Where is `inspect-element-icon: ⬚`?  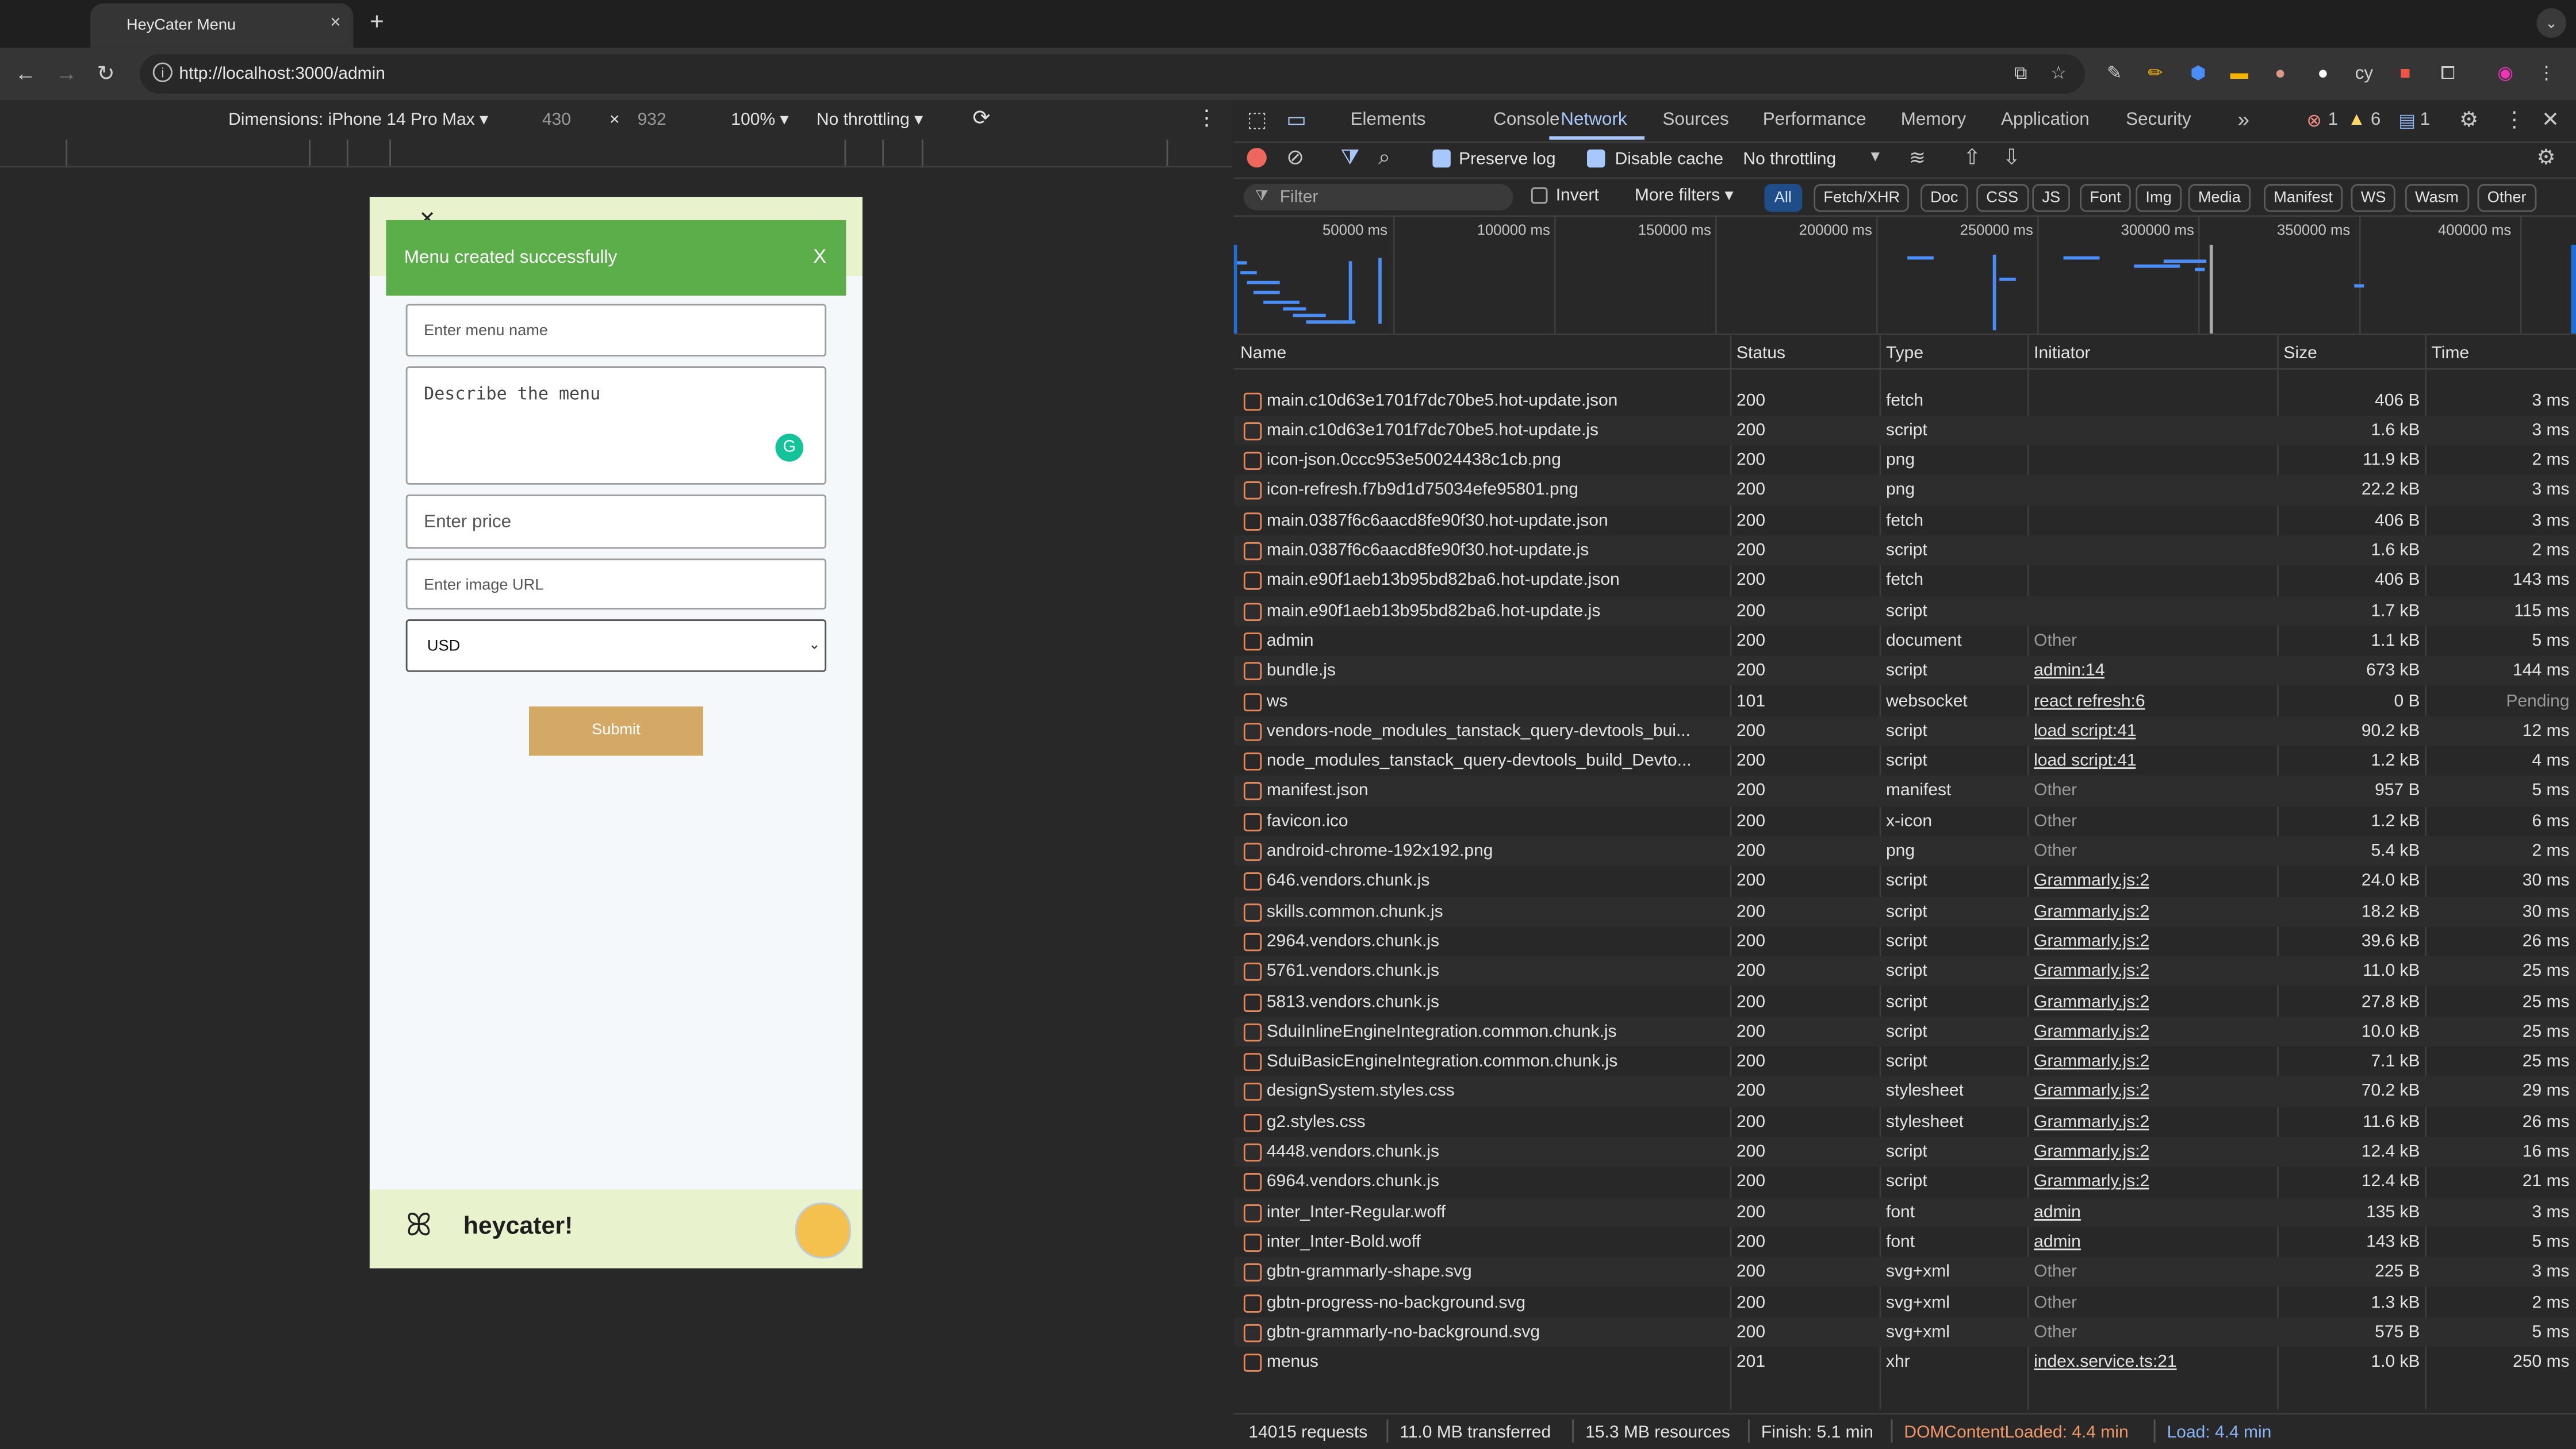
inspect-element-icon: ⬚ is located at coordinates (1257, 120).